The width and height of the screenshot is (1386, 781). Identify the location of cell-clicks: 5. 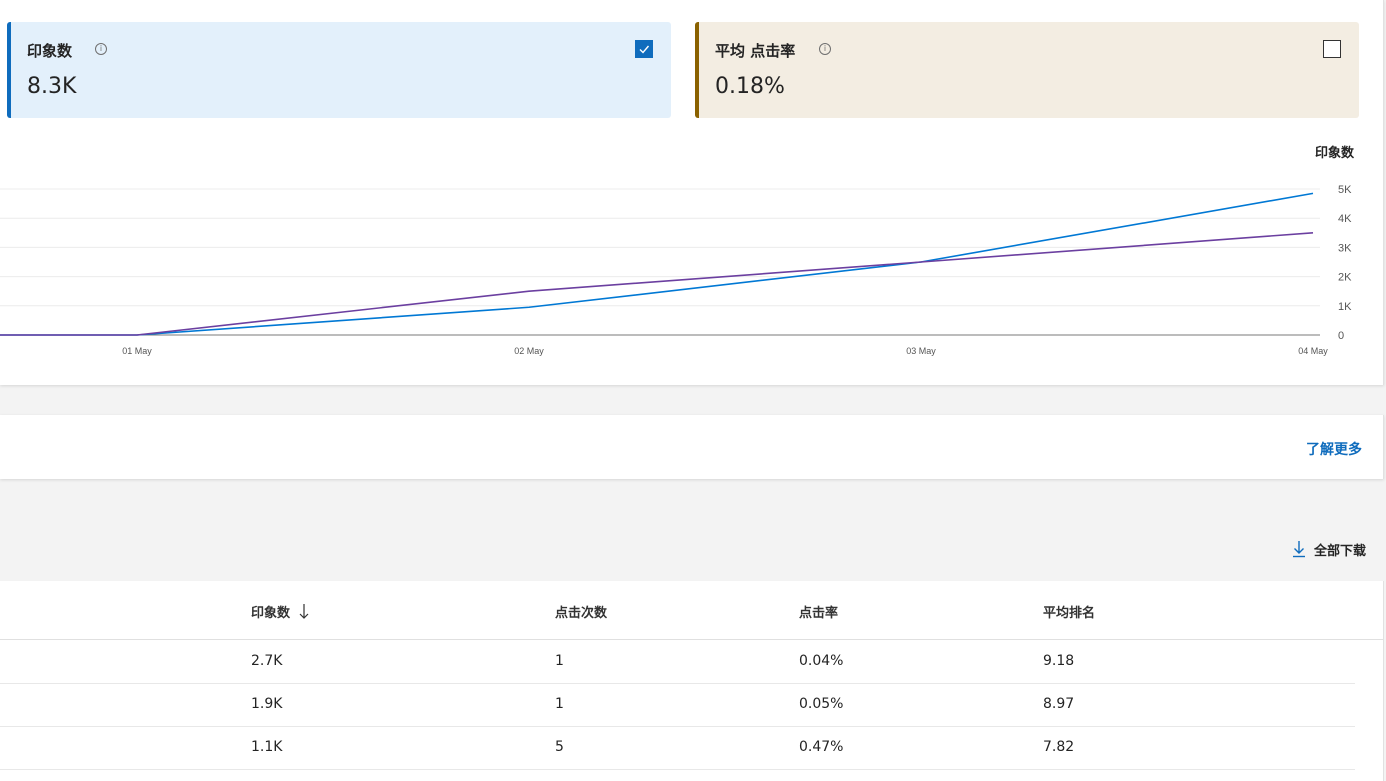
(559, 747).